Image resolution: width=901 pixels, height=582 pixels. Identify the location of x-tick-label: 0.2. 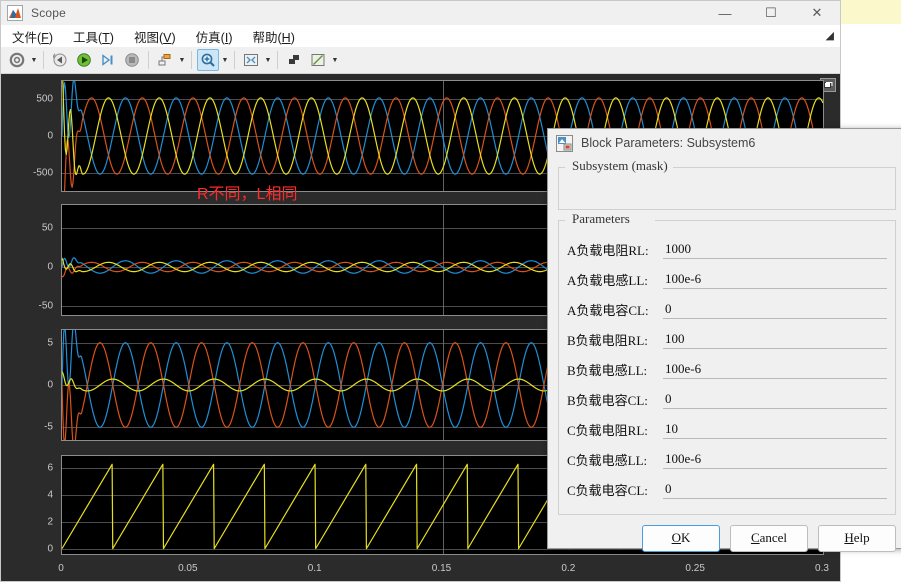
(568, 568).